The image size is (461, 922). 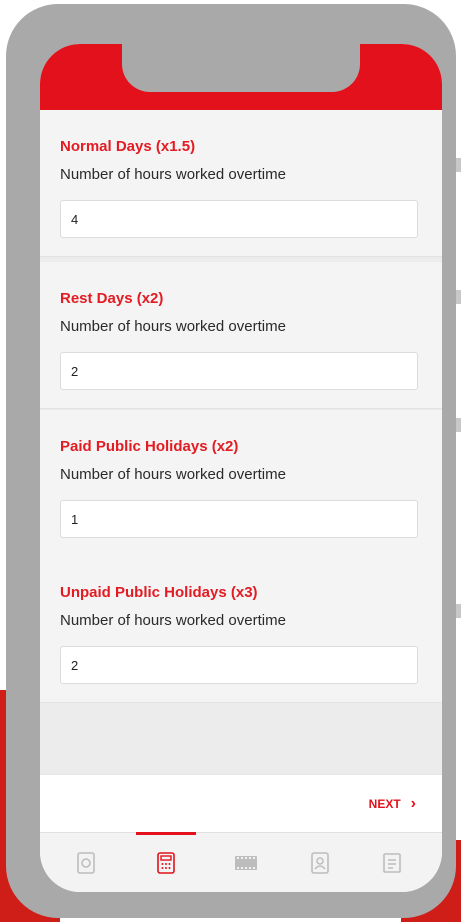 I want to click on phone-notch, so click(x=241, y=68).